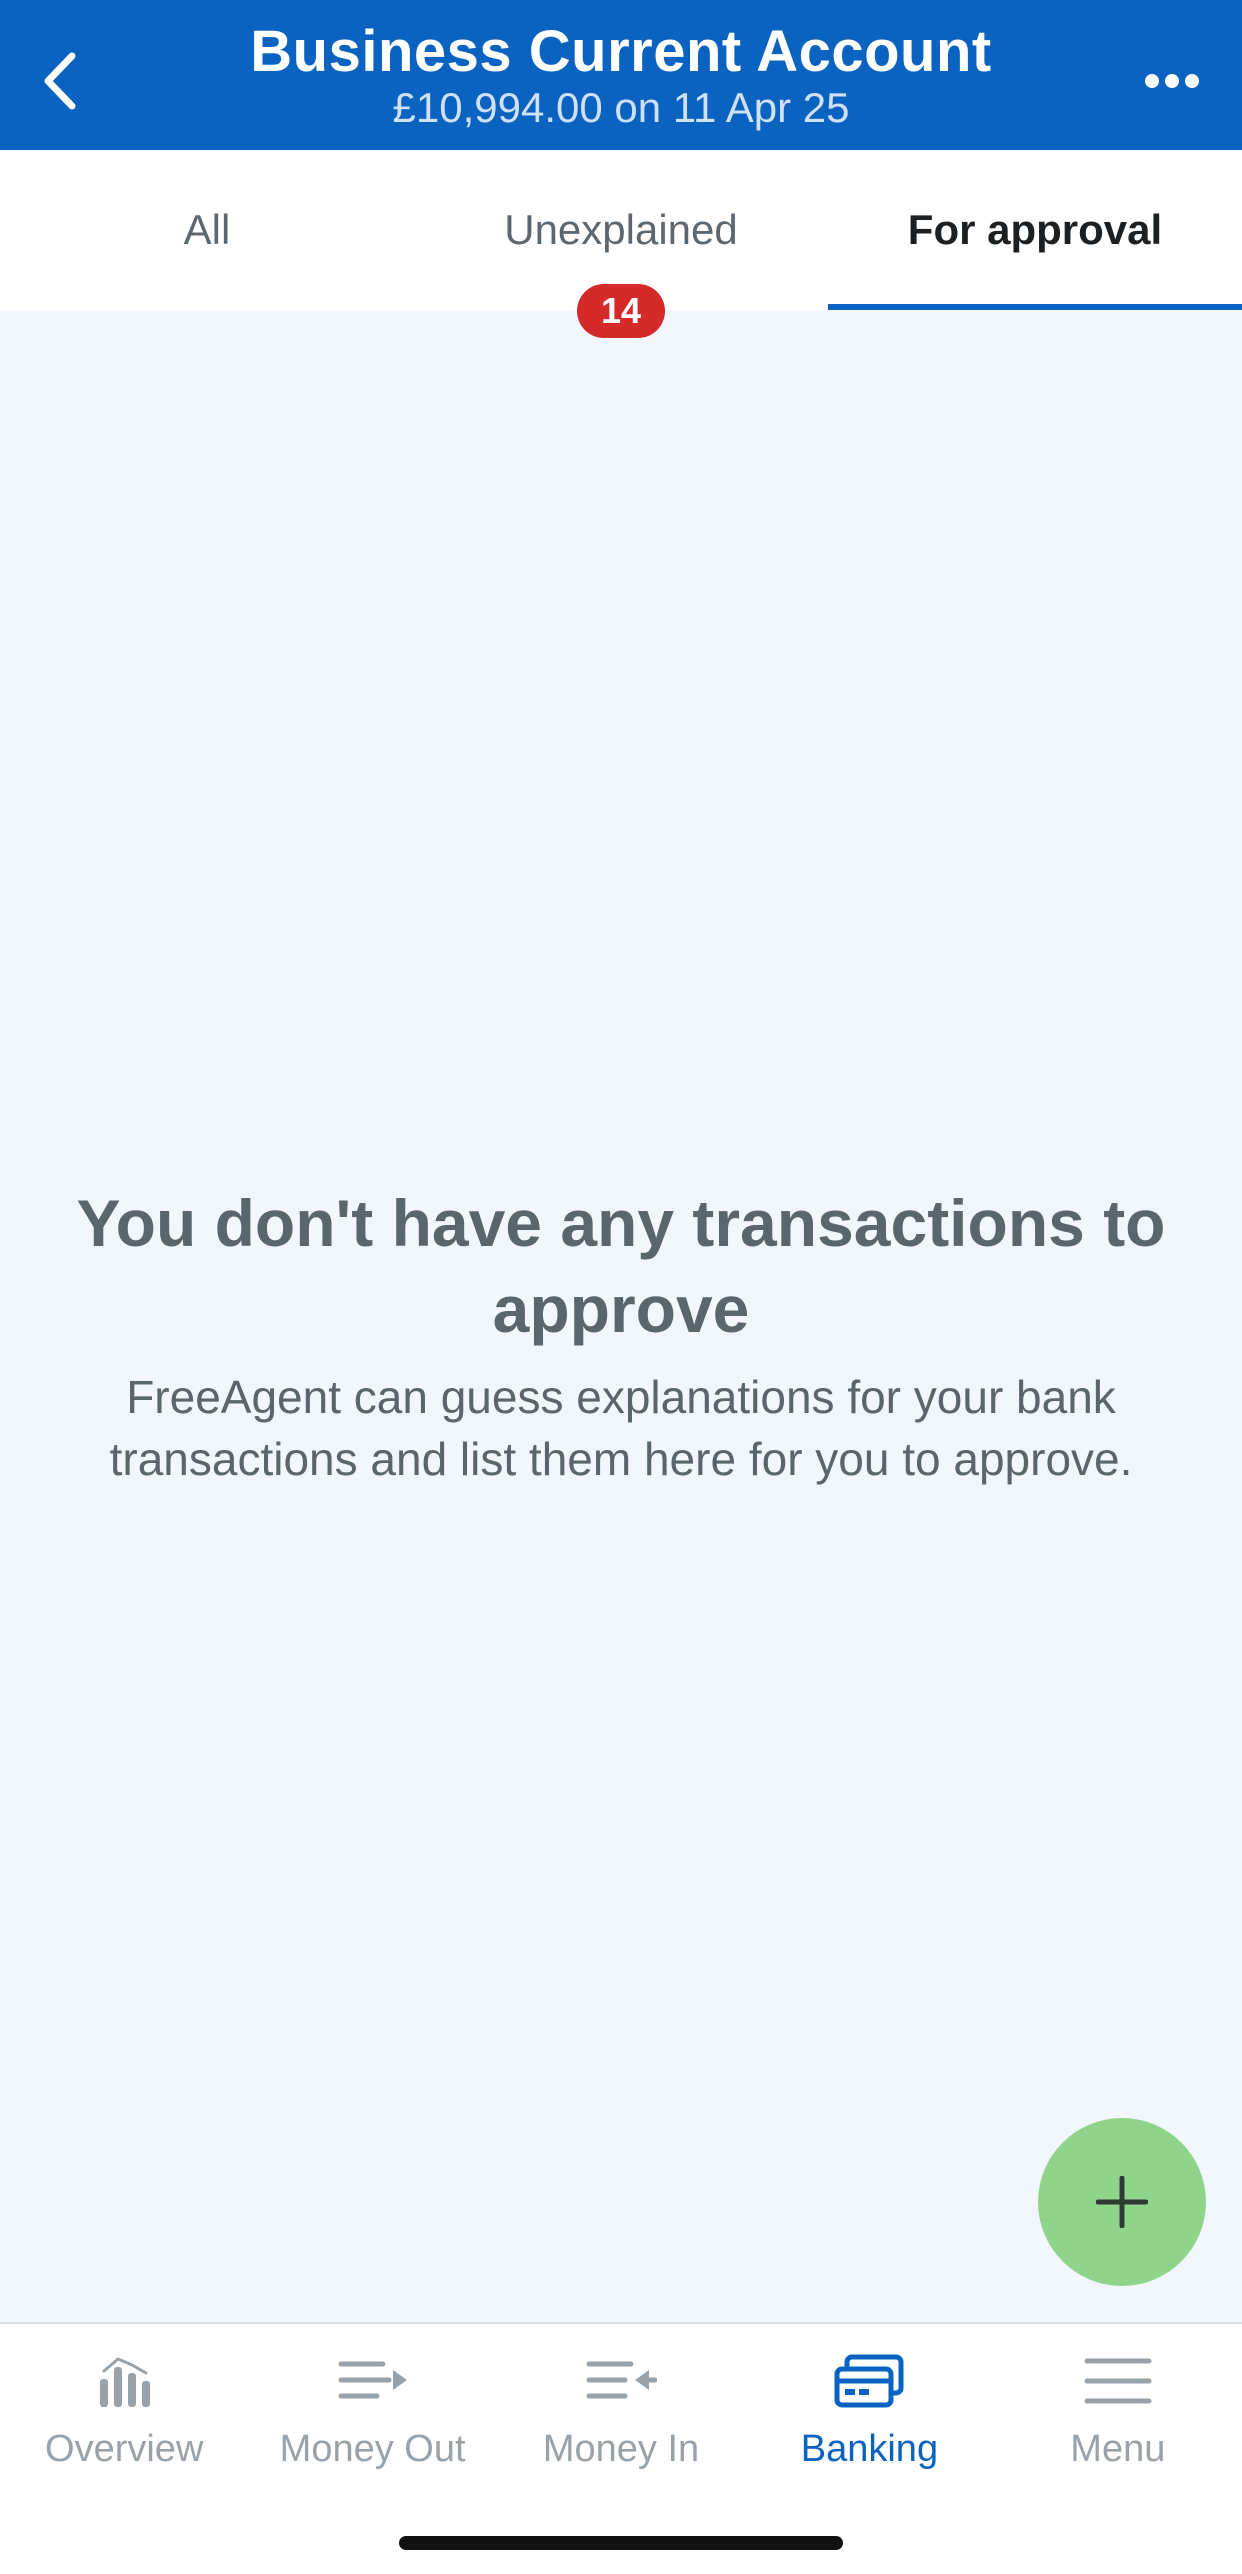  Describe the element at coordinates (373, 2381) in the screenshot. I see `money-out-icon` at that location.